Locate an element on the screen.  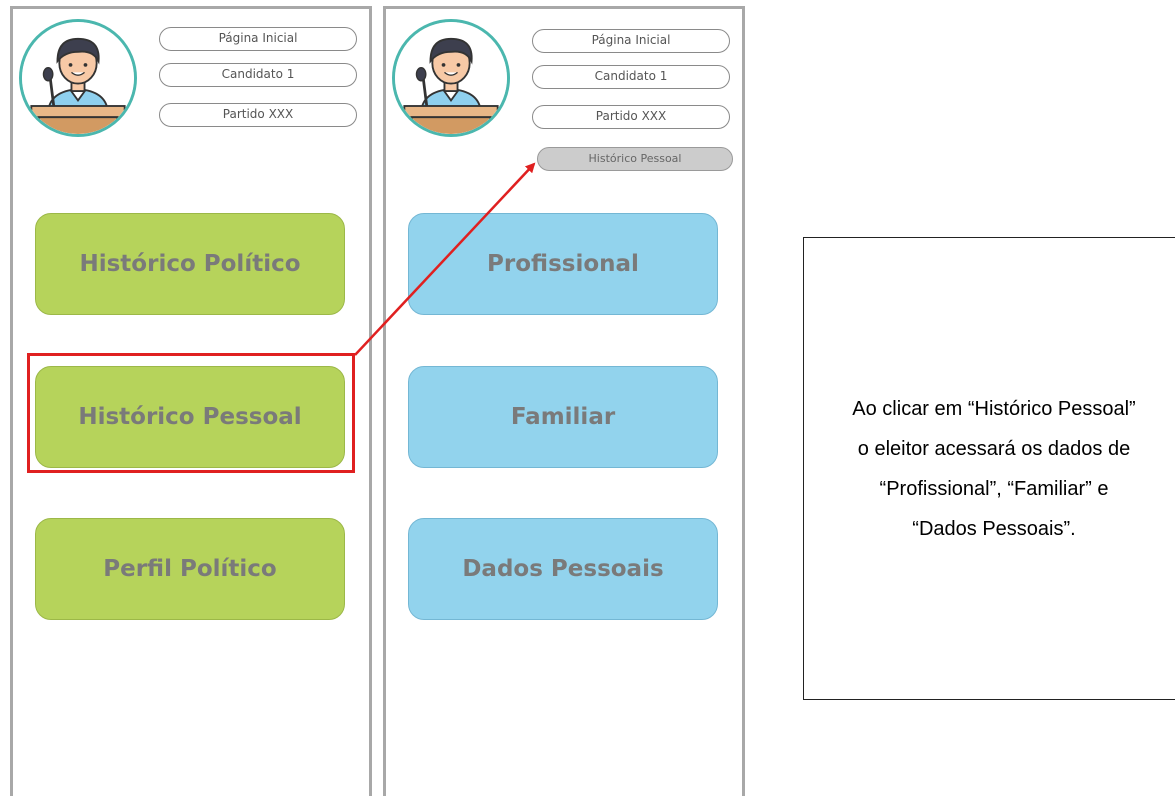
nav-current-personal-history: Histórico Pessoal is located at coordinates (635, 159).